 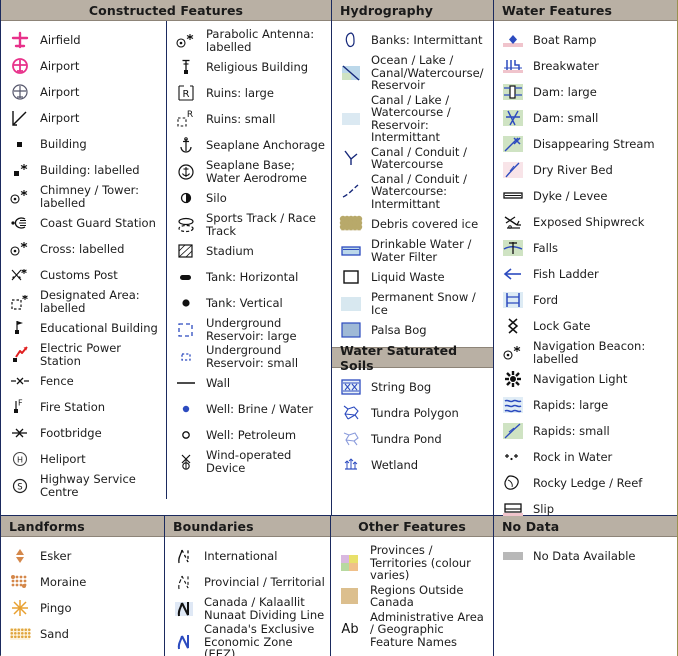 What do you see at coordinates (252, 356) in the screenshot?
I see `legend-item-label: Underground Reservoir: small` at bounding box center [252, 356].